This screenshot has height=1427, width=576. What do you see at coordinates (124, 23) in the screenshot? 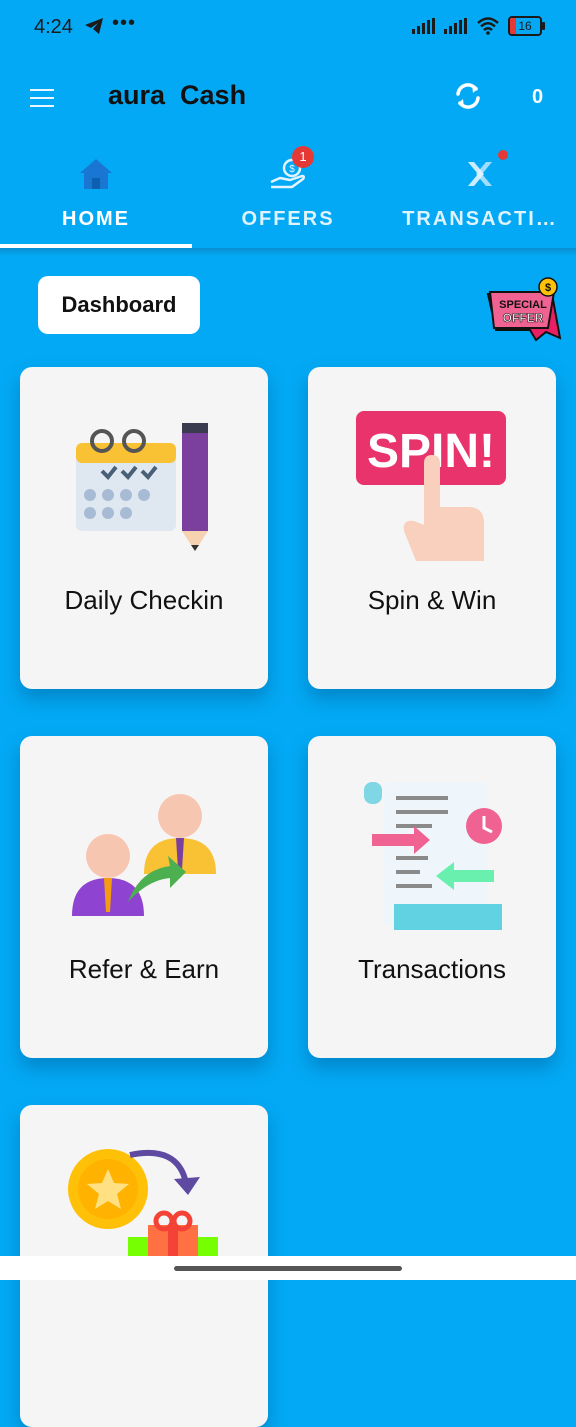
I see `more-notifications-icon: •••` at bounding box center [124, 23].